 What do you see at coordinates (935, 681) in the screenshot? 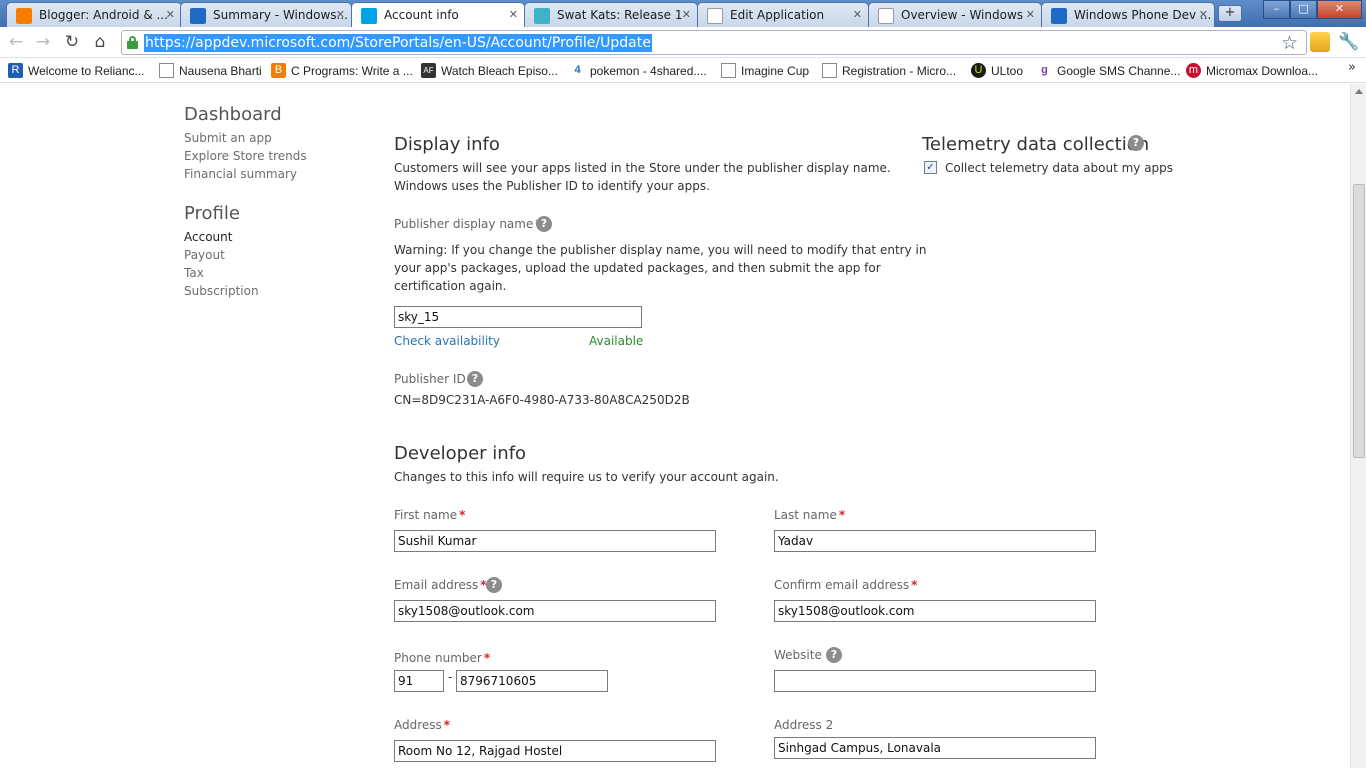
I see `website-field` at bounding box center [935, 681].